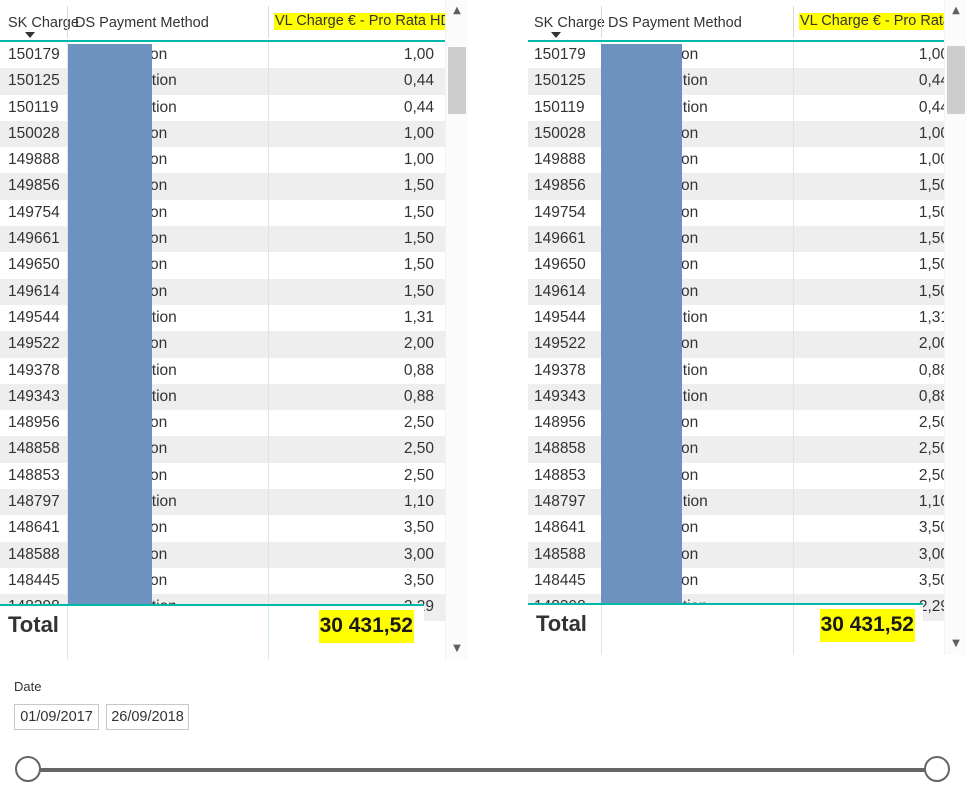  I want to click on column-header-vl-charge: VL Charge € - Pro Rata, so click(872, 21).